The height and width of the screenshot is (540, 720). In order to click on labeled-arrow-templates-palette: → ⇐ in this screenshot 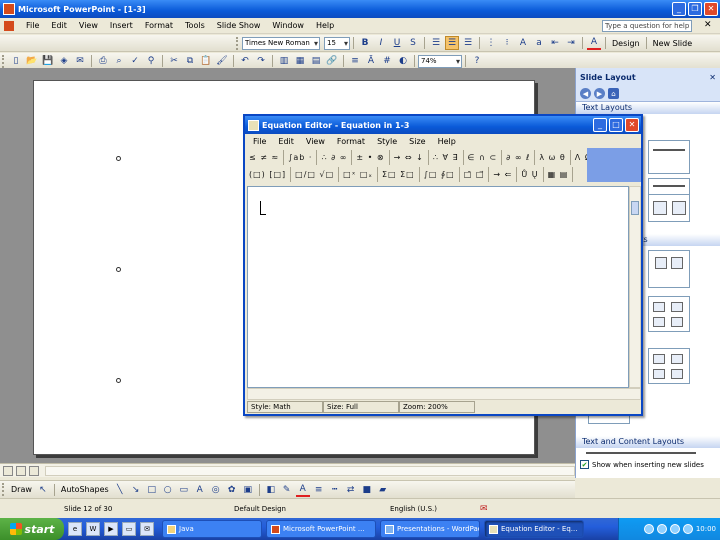, I will do `click(503, 174)`.